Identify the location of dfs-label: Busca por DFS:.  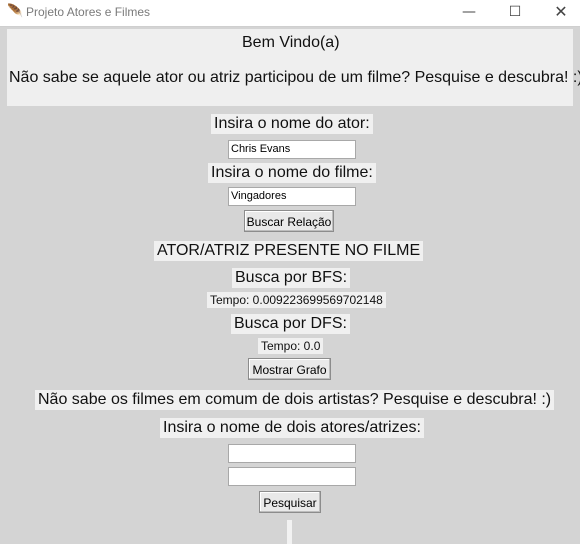
(290, 324).